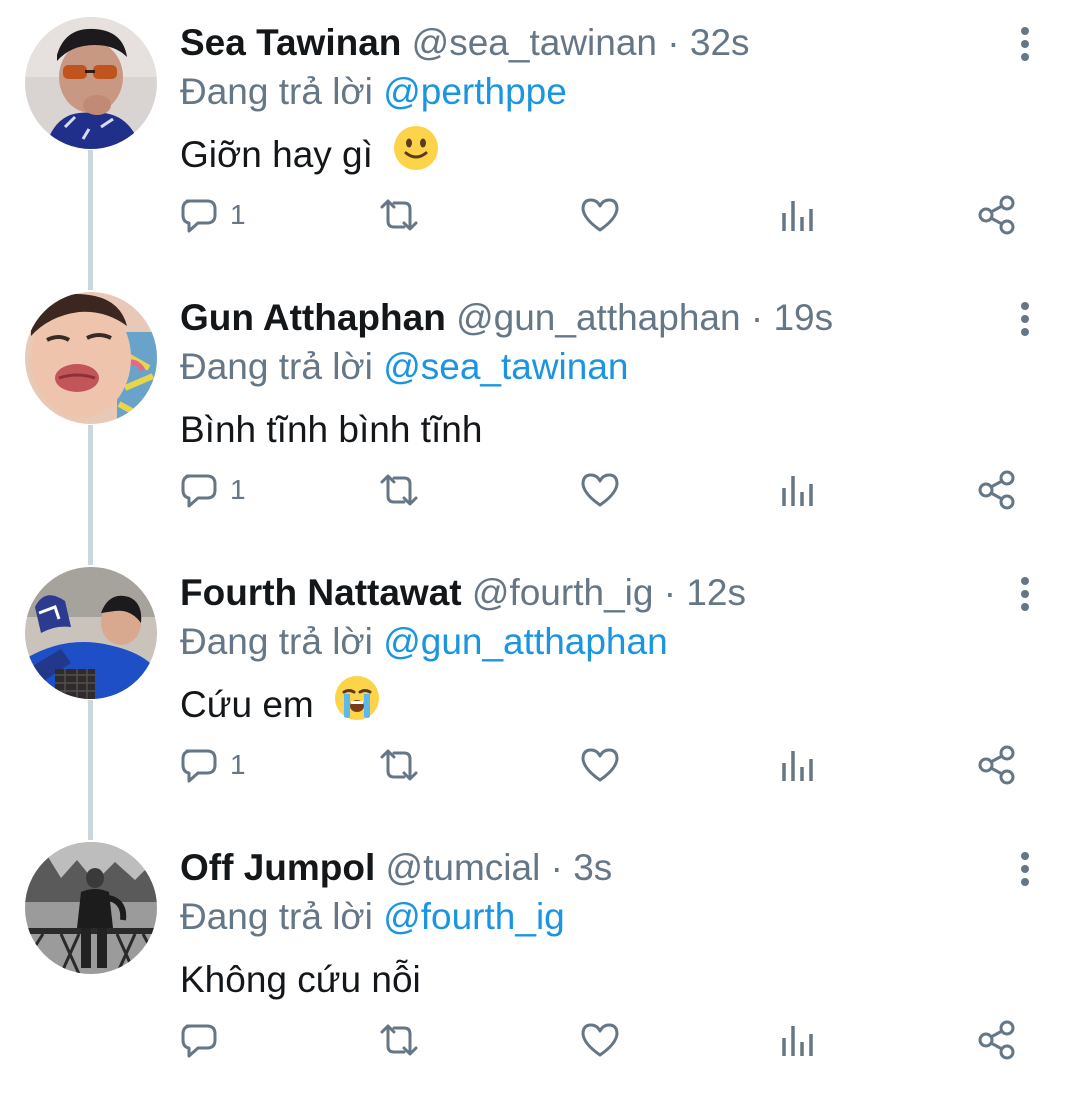 Image resolution: width=1080 pixels, height=1100 pixels. What do you see at coordinates (373, 92) in the screenshot?
I see `replying-to-line: Đang trả lời @perthppe` at bounding box center [373, 92].